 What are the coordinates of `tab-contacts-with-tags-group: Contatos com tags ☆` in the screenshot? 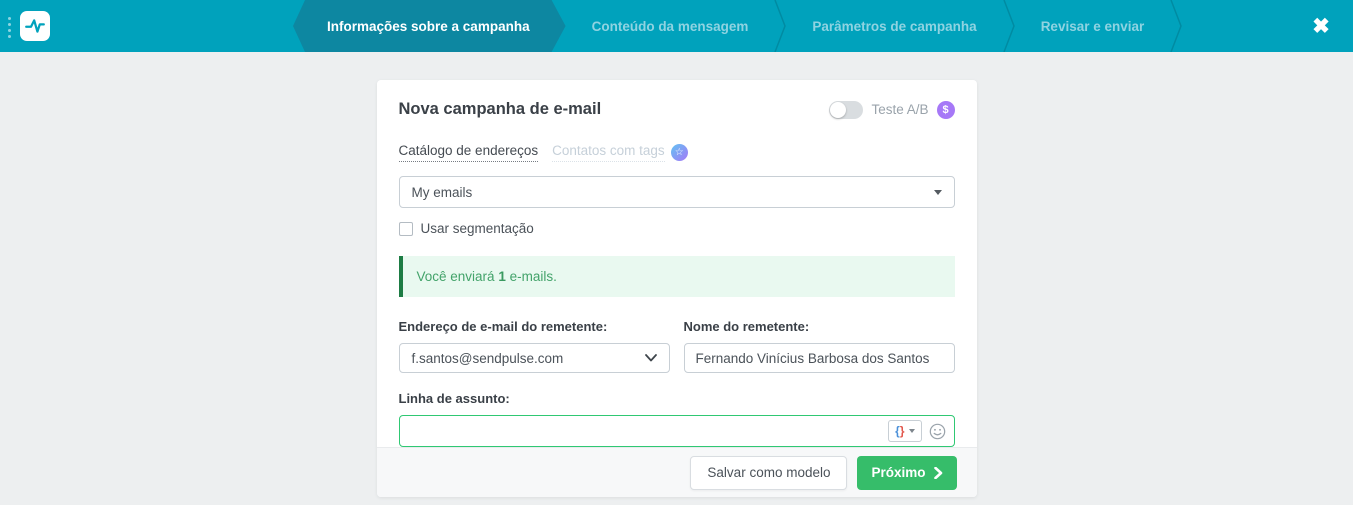 It's located at (620, 152).